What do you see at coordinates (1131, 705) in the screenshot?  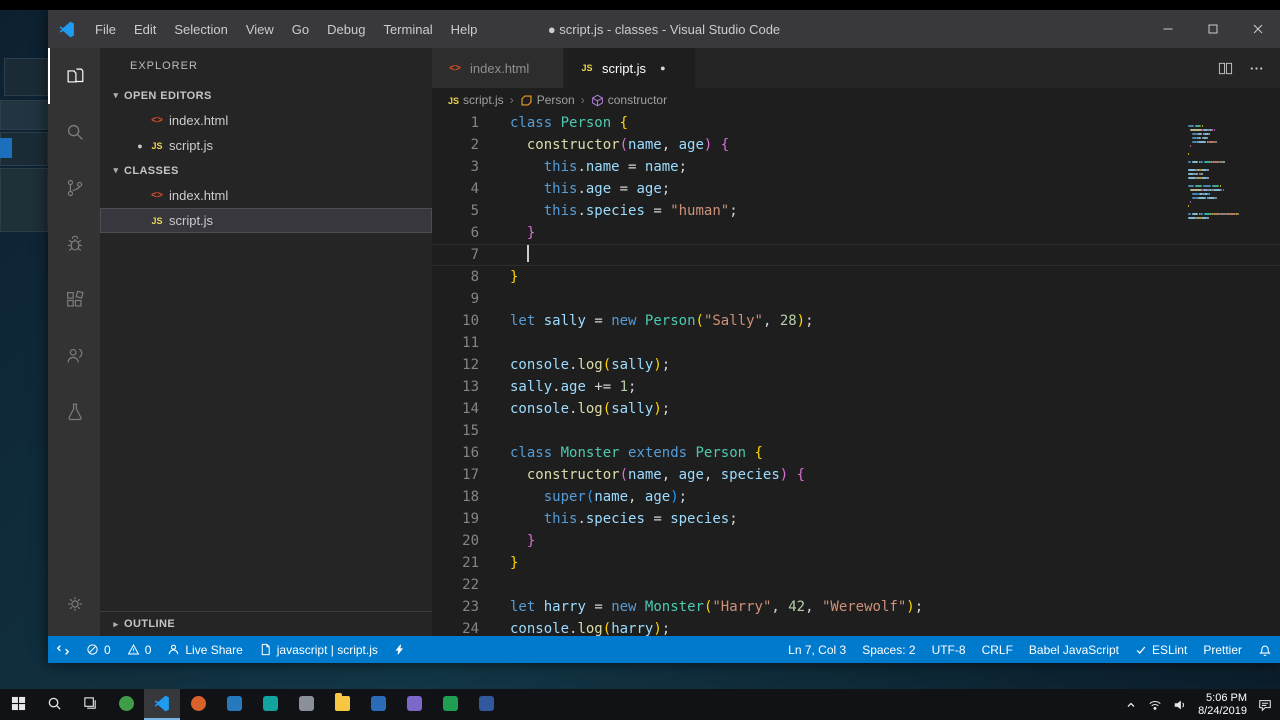 I see `chevron-up-icon` at bounding box center [1131, 705].